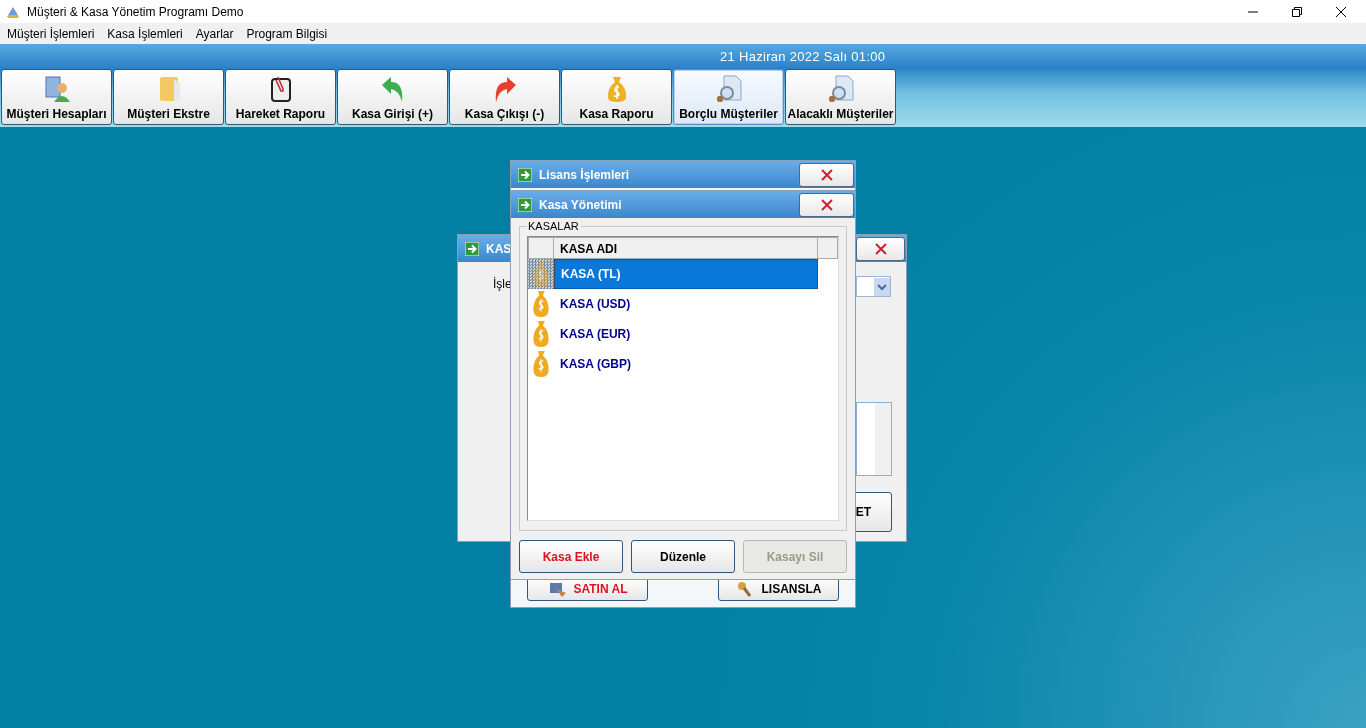 Image resolution: width=1366 pixels, height=728 pixels. What do you see at coordinates (686, 248) in the screenshot?
I see `column-header: KASA ADI` at bounding box center [686, 248].